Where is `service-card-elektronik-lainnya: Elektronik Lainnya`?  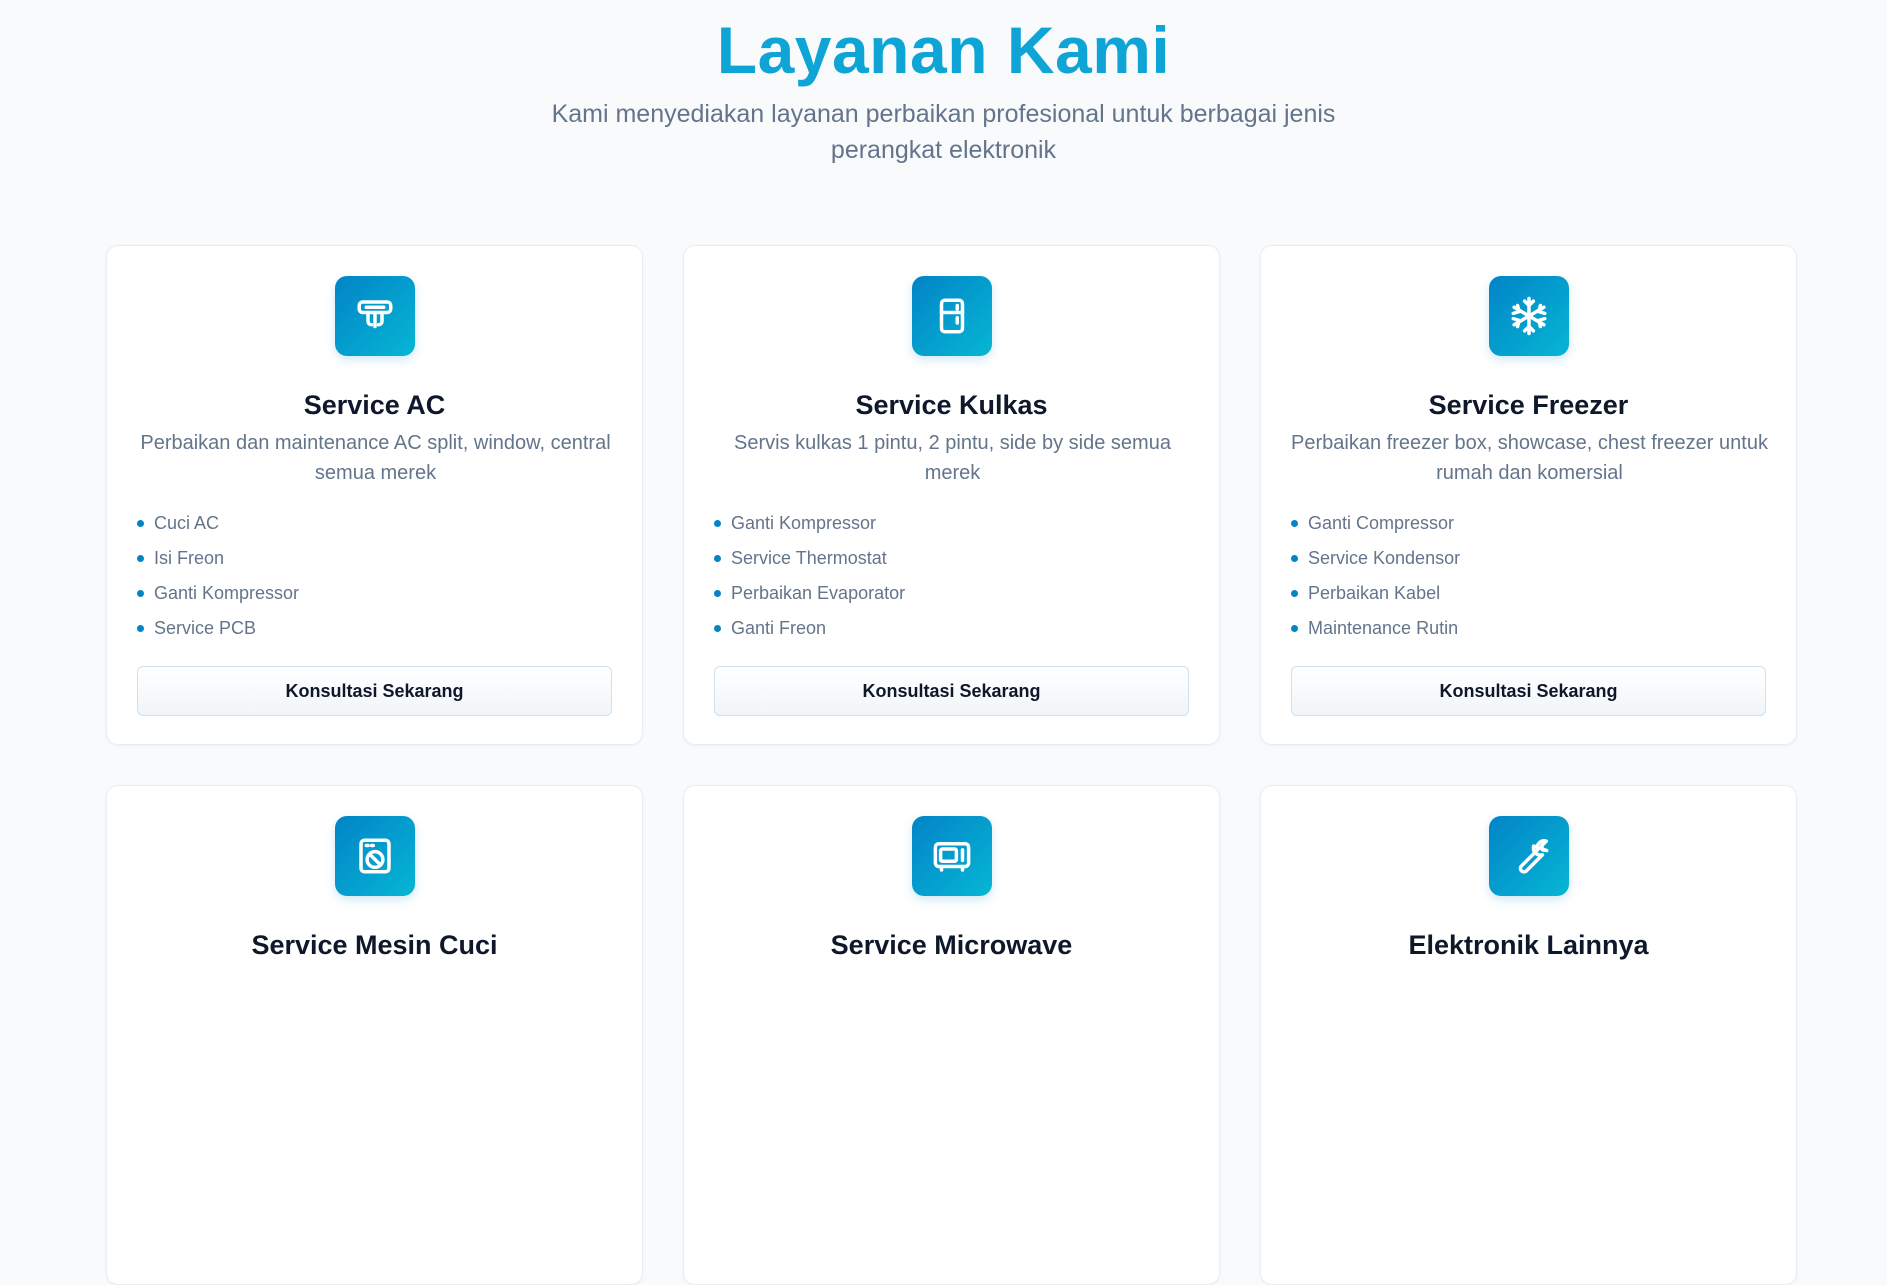 service-card-elektronik-lainnya: Elektronik Lainnya is located at coordinates (1528, 1035).